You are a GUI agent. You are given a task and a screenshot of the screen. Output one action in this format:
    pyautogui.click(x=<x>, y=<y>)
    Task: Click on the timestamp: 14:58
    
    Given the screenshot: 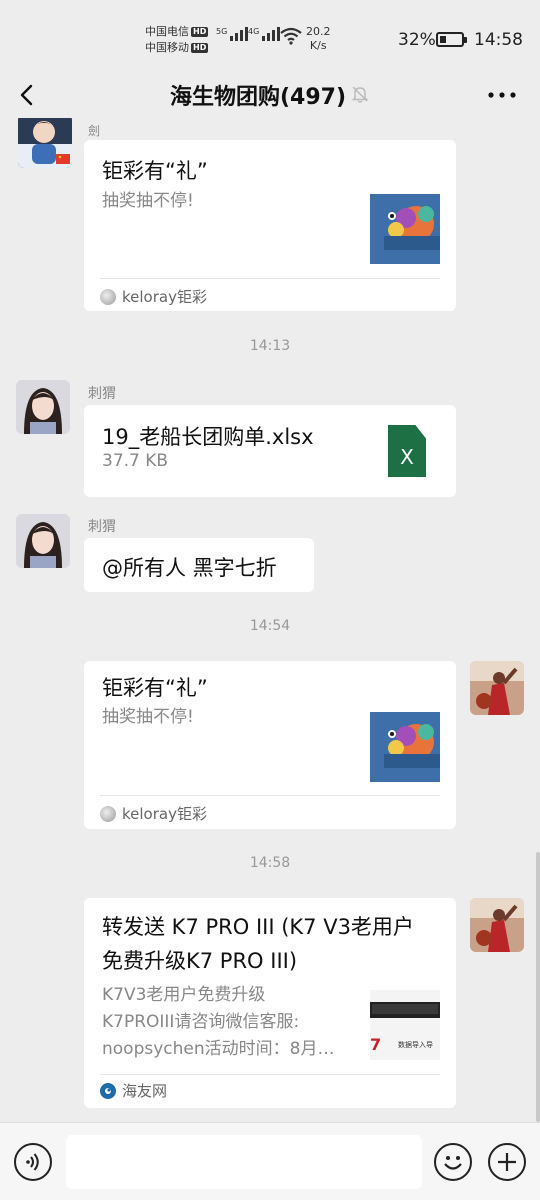 What is the action you would take?
    pyautogui.click(x=270, y=863)
    